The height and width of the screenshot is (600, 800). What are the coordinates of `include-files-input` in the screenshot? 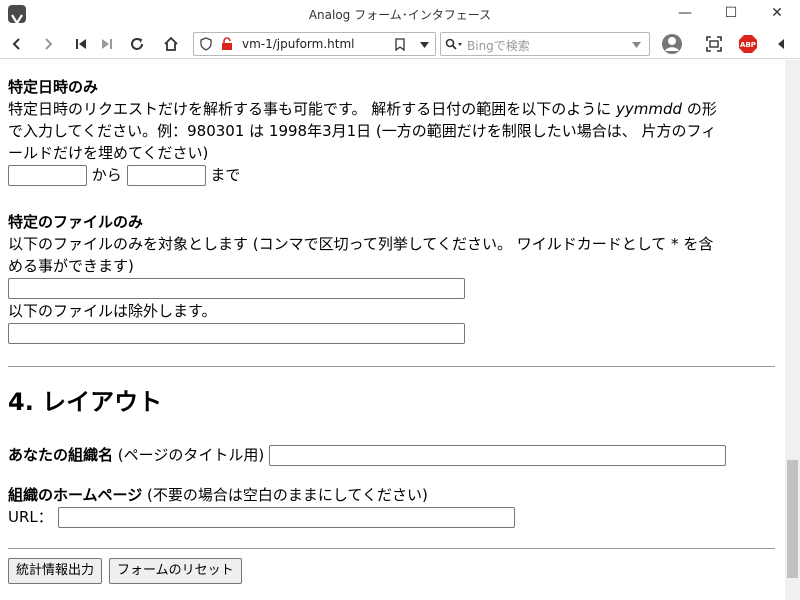 It's located at (236, 288).